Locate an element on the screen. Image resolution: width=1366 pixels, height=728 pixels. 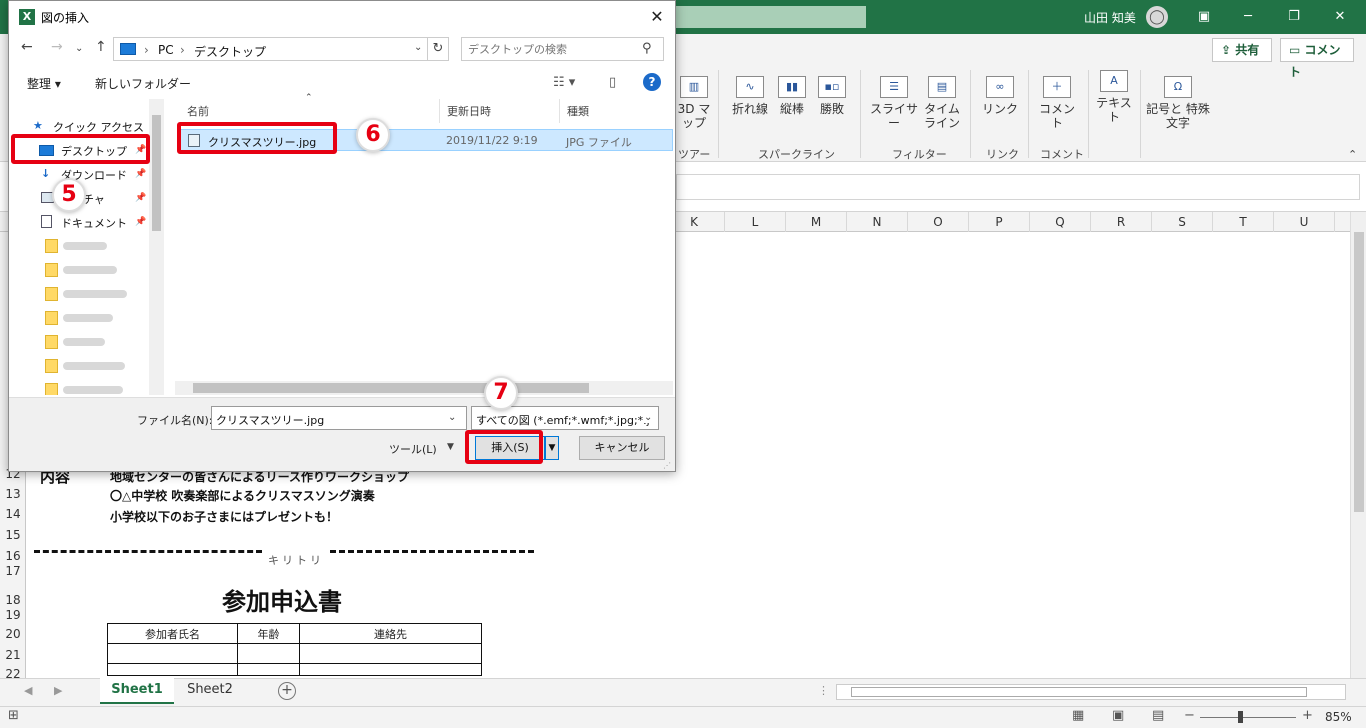
dialog-title-bar: X 図の挿入 ✕ is located at coordinates (342, 17).